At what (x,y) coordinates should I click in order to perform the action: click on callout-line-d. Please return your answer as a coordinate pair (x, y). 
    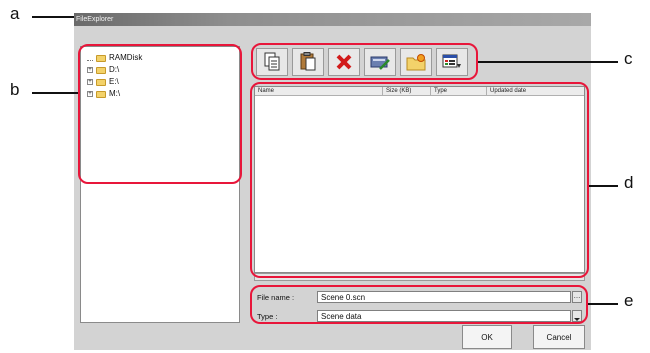
    Looking at the image, I should click on (603, 186).